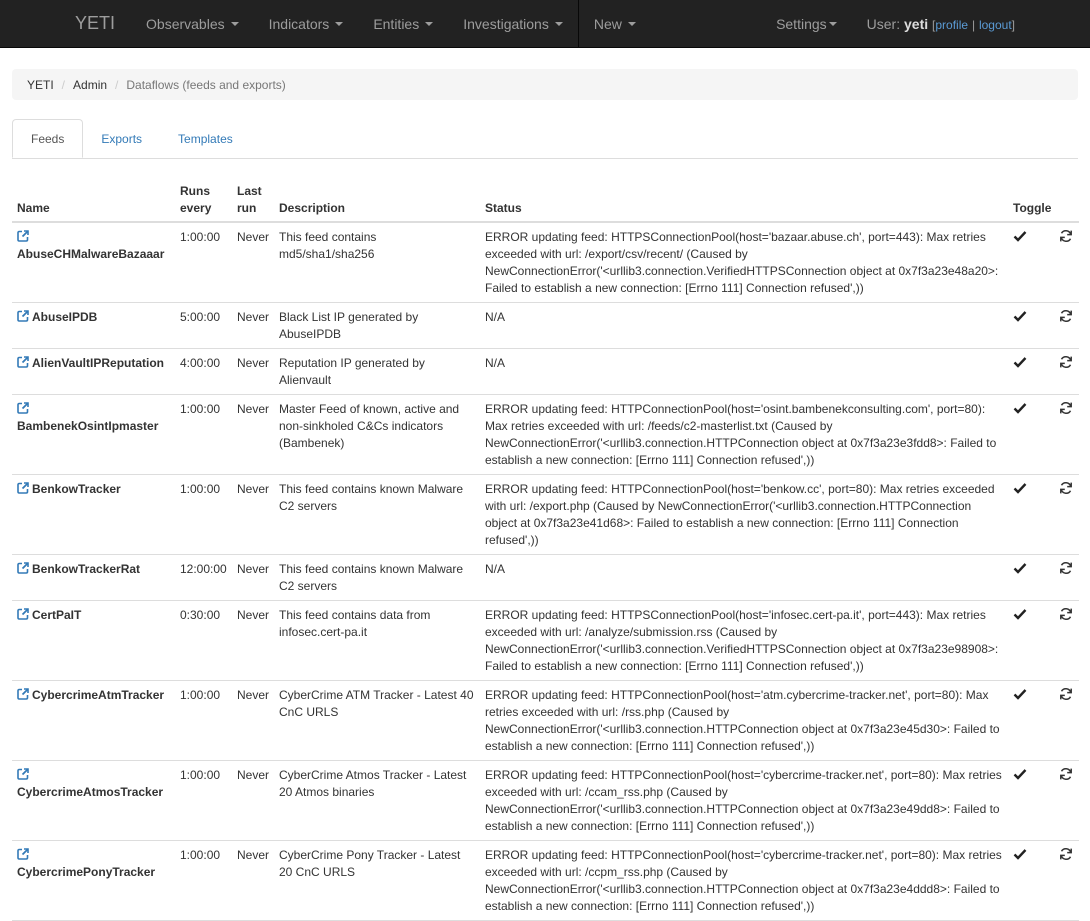  I want to click on nav-menu-indicators: Indicators, so click(306, 23).